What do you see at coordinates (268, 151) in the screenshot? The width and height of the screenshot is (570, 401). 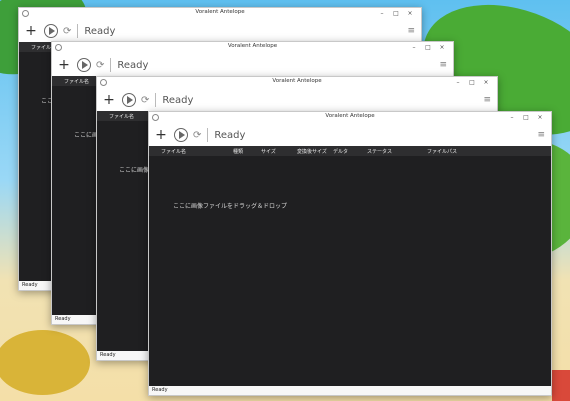 I see `column-header-size: サイズ` at bounding box center [268, 151].